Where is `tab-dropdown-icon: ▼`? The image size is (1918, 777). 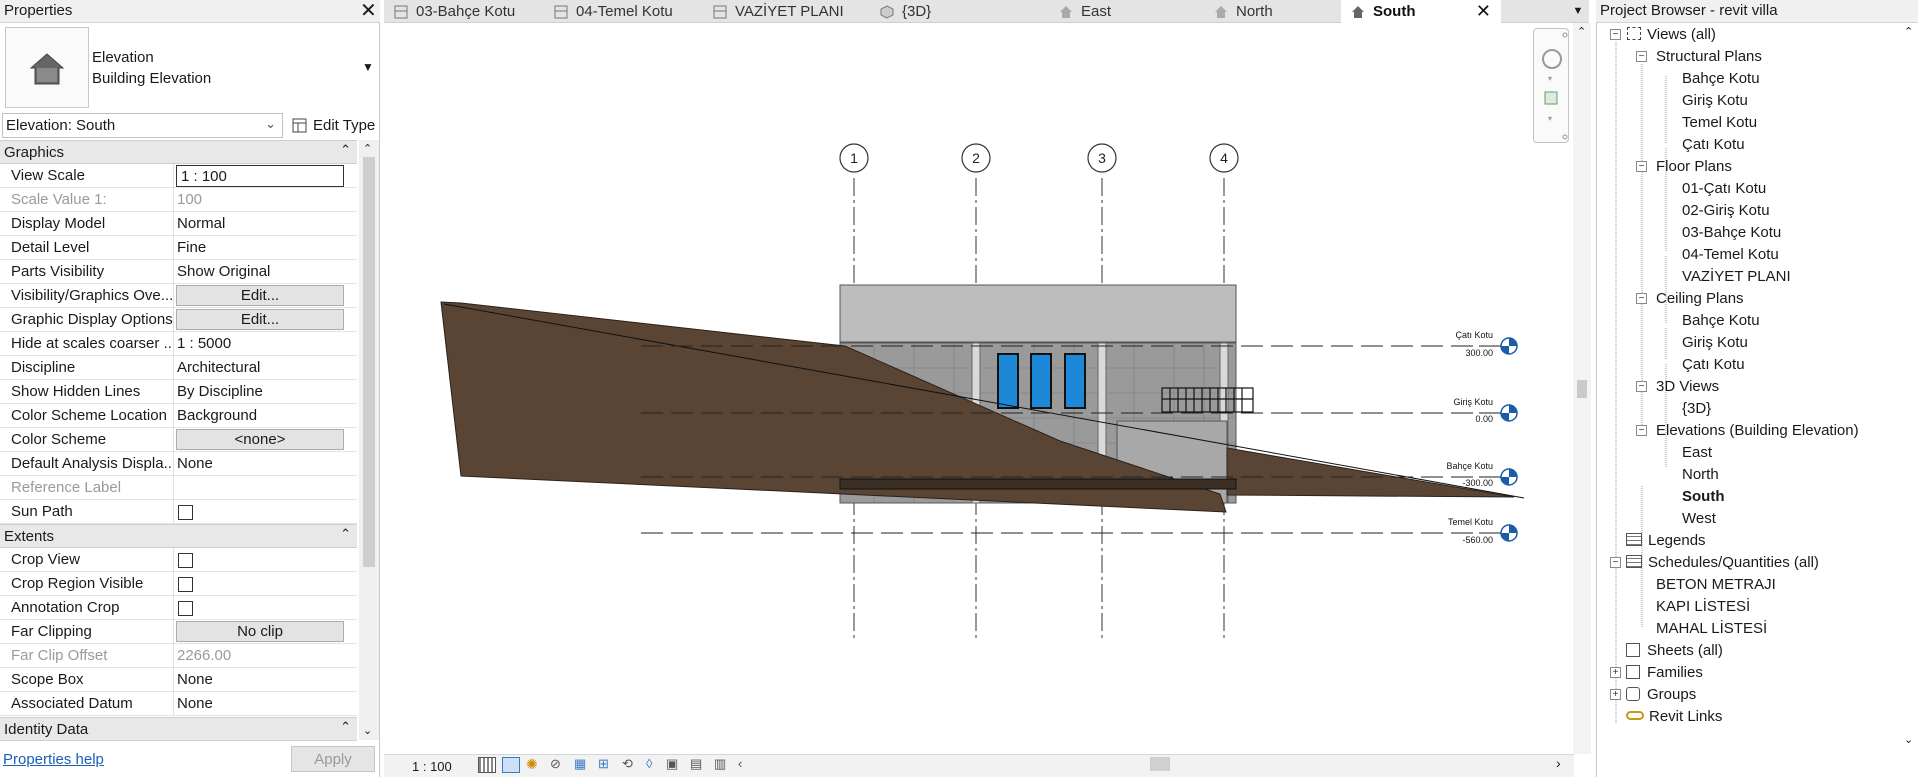 tab-dropdown-icon: ▼ is located at coordinates (1578, 11).